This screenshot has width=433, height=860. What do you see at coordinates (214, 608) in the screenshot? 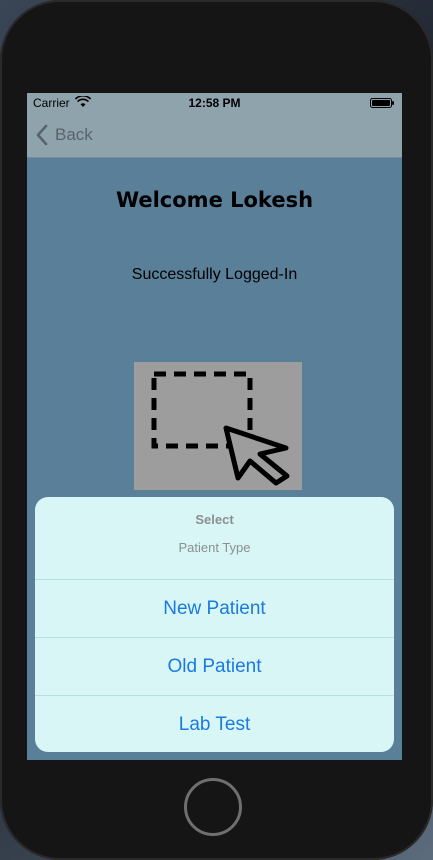
I see `new-patient-button: New Patient` at bounding box center [214, 608].